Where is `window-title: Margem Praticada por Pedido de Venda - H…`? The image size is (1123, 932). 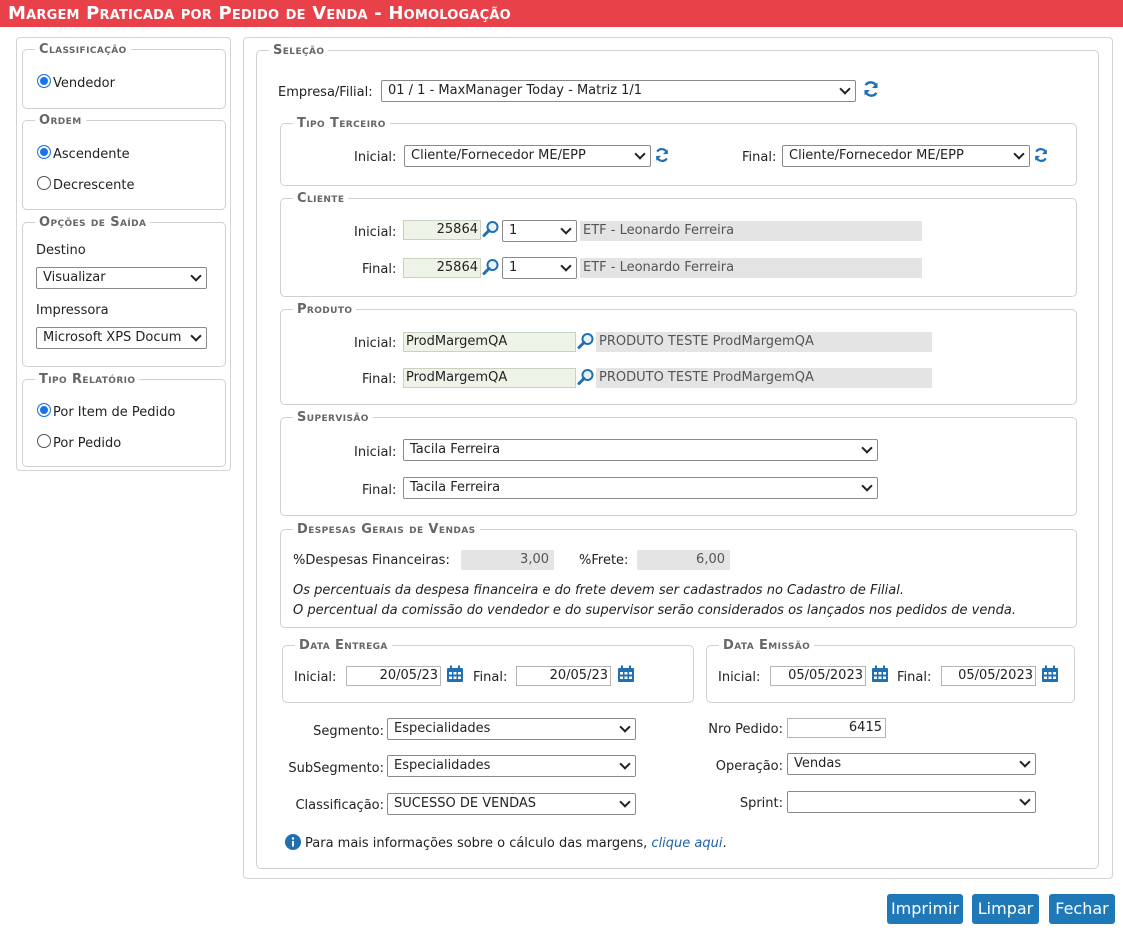 window-title: Margem Praticada por Pedido de Venda - H… is located at coordinates (561, 13).